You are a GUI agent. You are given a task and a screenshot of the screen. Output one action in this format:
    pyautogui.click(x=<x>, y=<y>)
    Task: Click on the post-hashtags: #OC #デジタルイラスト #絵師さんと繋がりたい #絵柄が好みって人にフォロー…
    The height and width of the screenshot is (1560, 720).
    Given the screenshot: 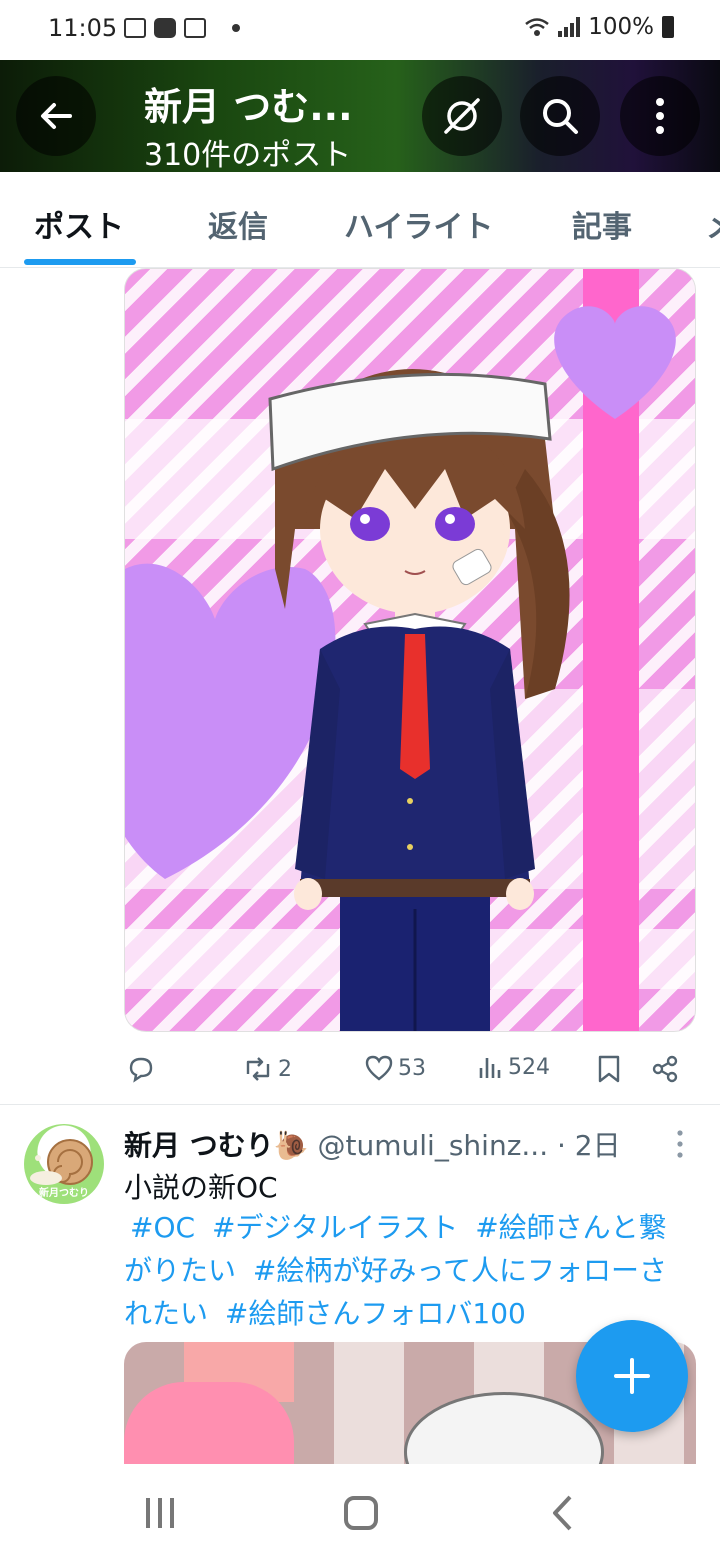 What is the action you would take?
    pyautogui.click(x=409, y=1270)
    